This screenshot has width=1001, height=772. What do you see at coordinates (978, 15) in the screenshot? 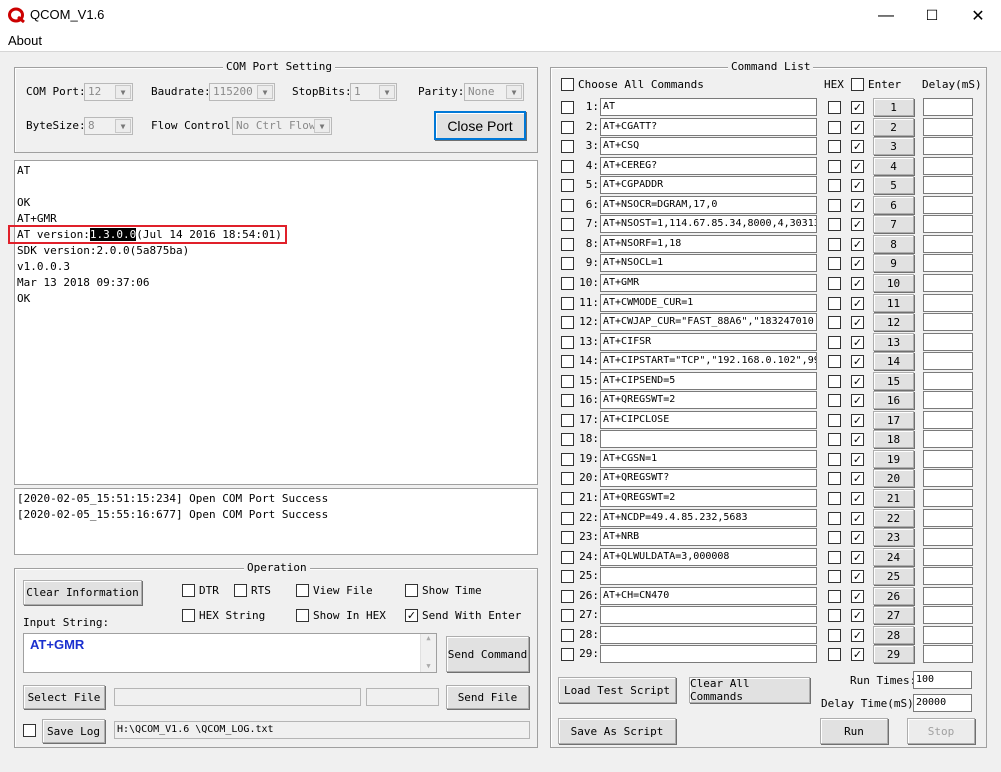
I see `close-window-button: ✕` at bounding box center [978, 15].